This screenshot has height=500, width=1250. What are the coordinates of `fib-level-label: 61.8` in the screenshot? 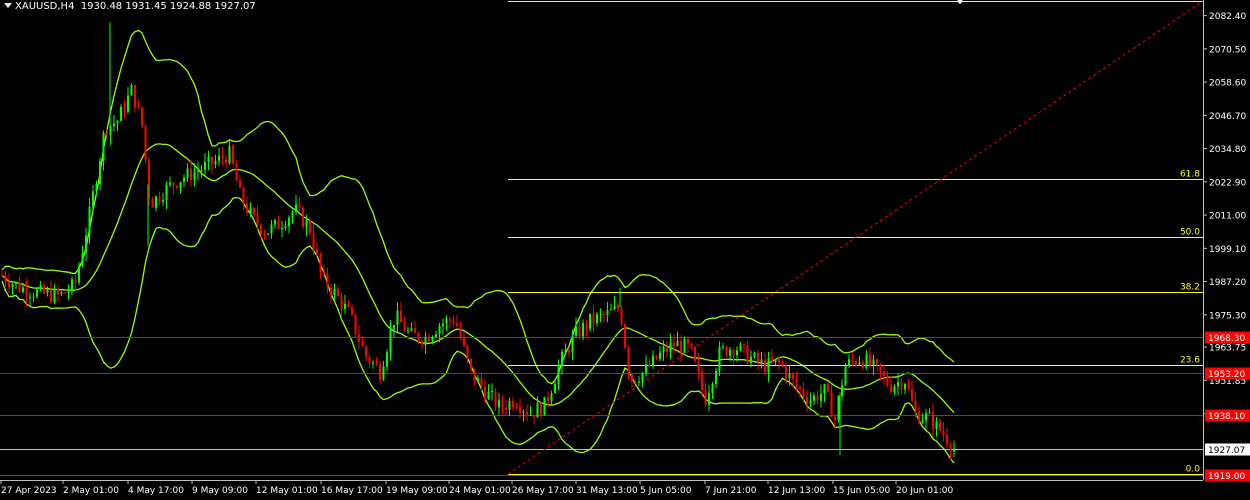 It's located at (1190, 175).